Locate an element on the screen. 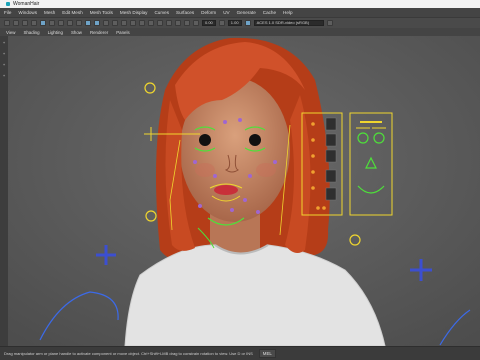 This screenshot has height=360, width=480. xray-icon is located at coordinates (169, 23).